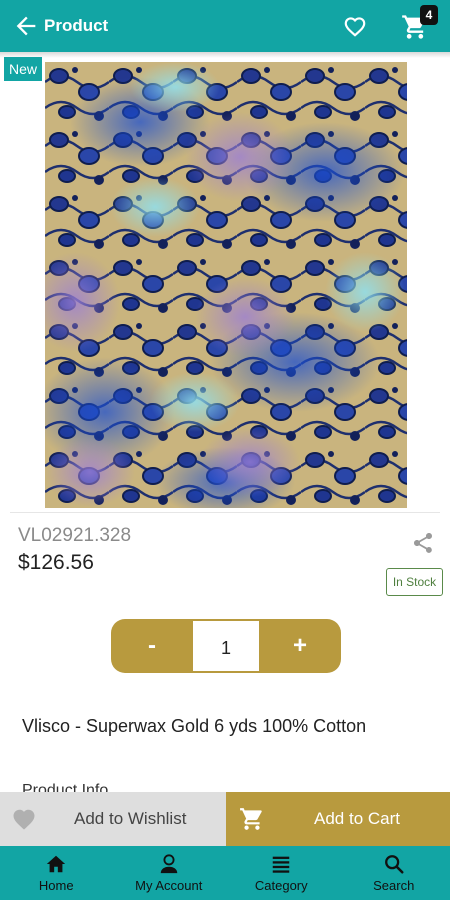 This screenshot has width=450, height=900. Describe the element at coordinates (355, 26) in the screenshot. I see `favorite-heart-icon` at that location.